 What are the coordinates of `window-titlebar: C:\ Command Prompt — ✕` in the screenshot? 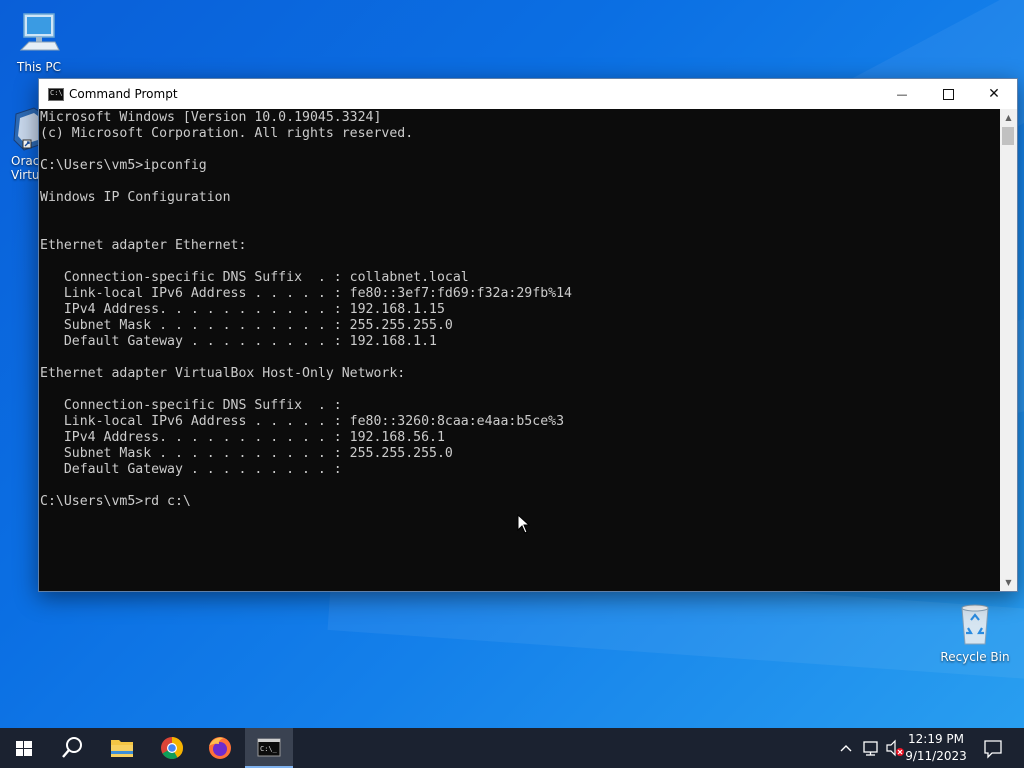 It's located at (528, 94).